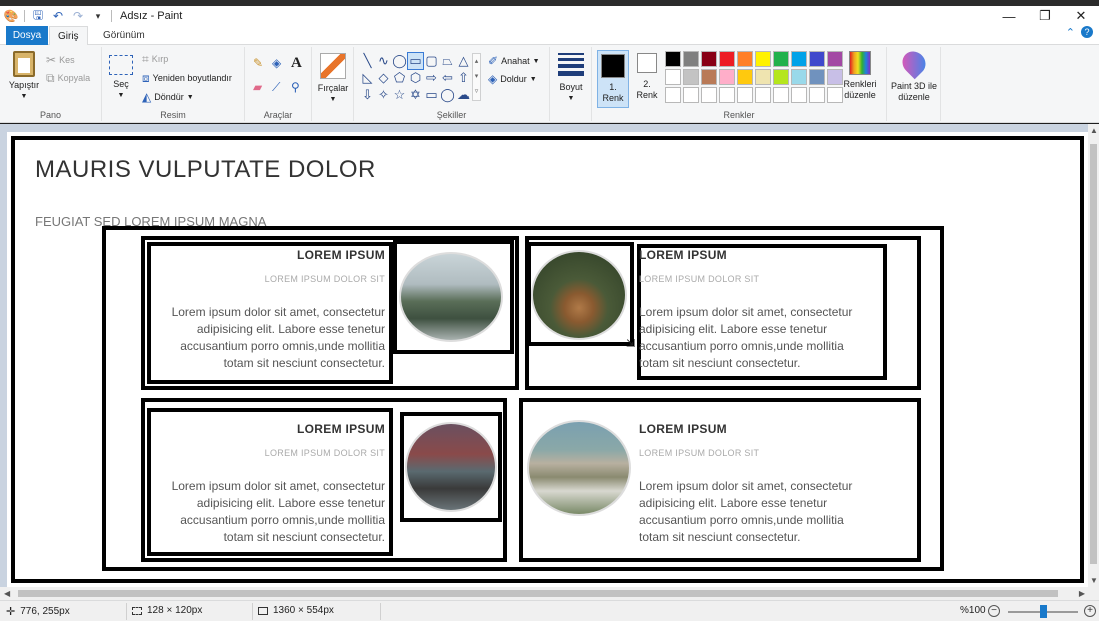 Image resolution: width=1099 pixels, height=621 pixels. I want to click on size-button: Boyut ▼, so click(571, 78).